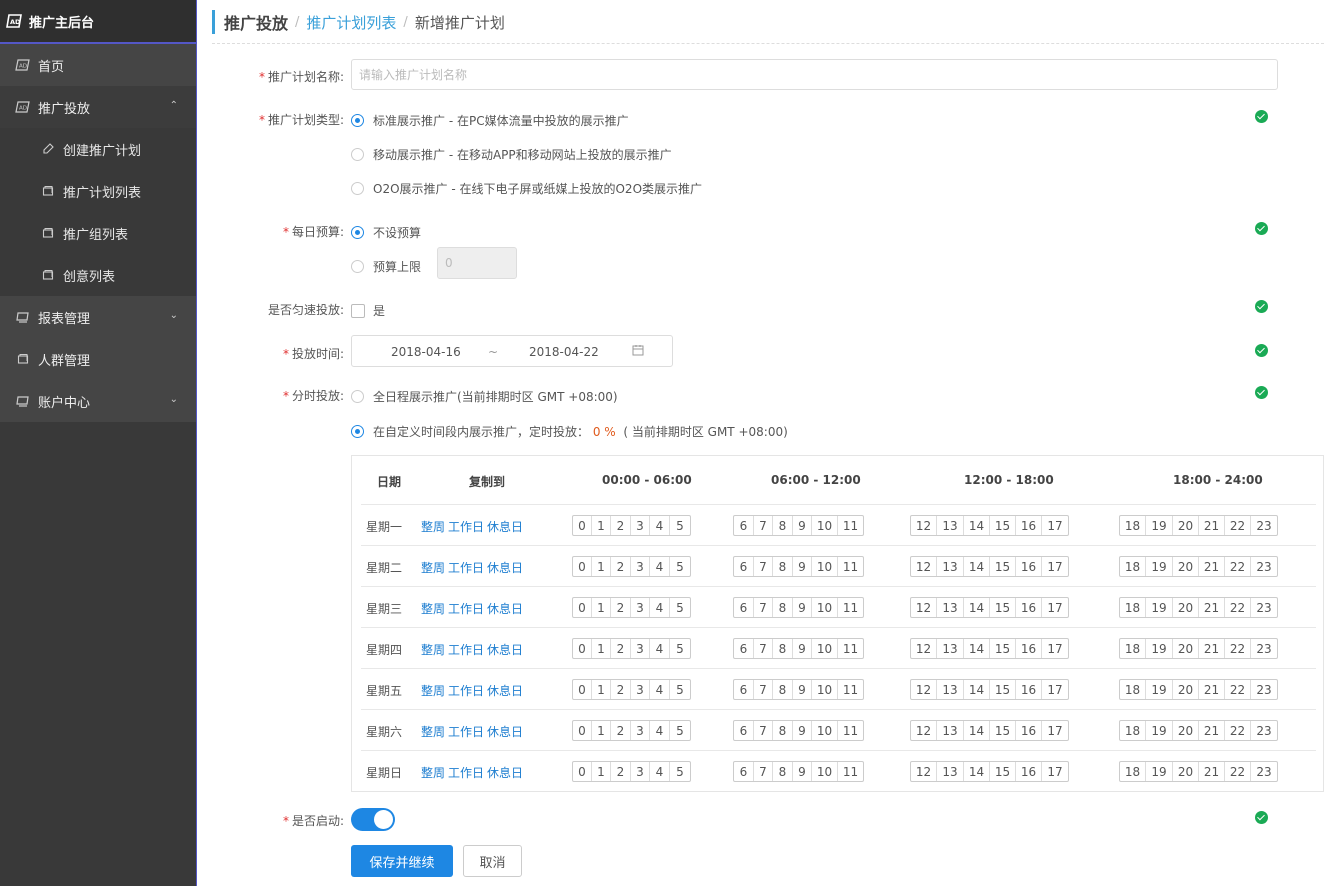  What do you see at coordinates (526, 188) in the screenshot?
I see `plan-type-radio-o2o: O2O展示推广 - 在线下电子屏或纸媒上投放的O2O类展示推广` at bounding box center [526, 188].